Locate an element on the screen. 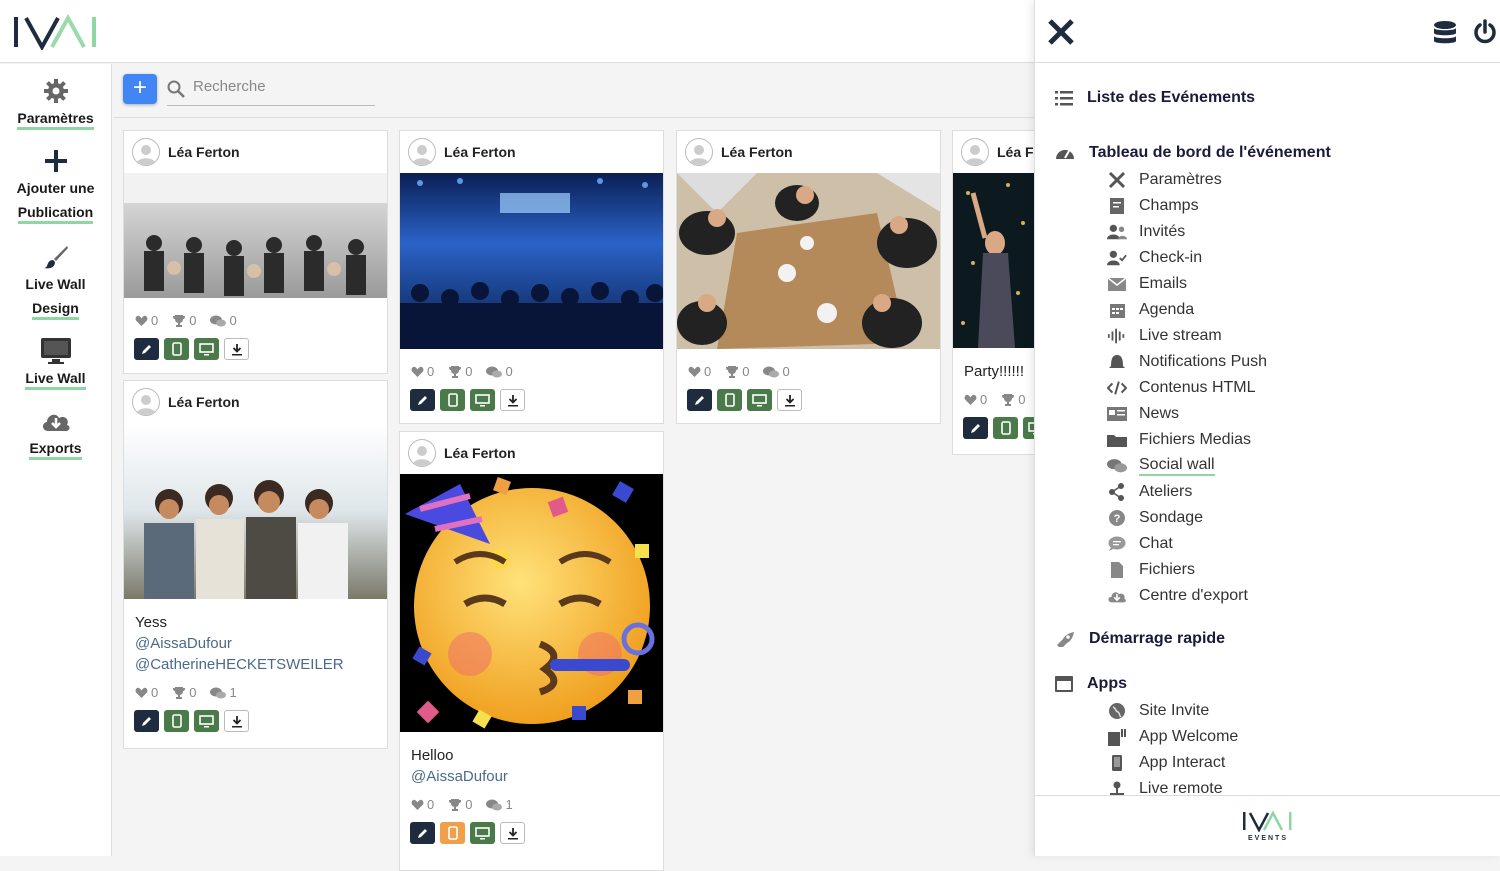 The height and width of the screenshot is (871, 1500). menu-item-chat: Chat is located at coordinates (1140, 544).